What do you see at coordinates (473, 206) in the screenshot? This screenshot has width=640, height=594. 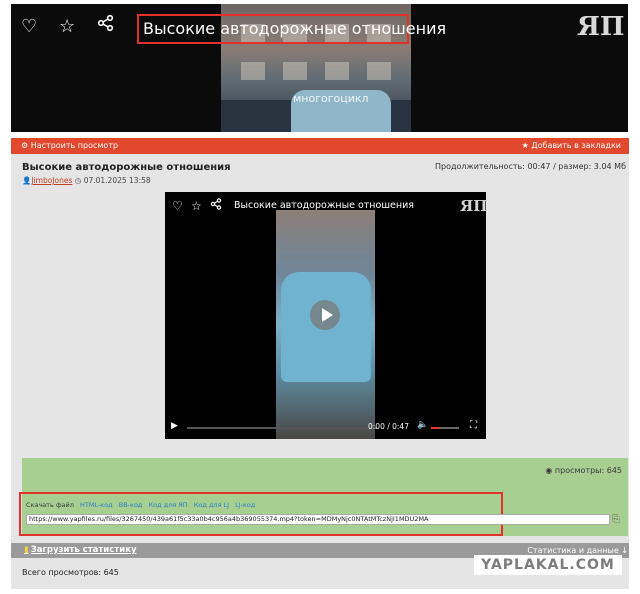 I see `player-logo: ЯП` at bounding box center [473, 206].